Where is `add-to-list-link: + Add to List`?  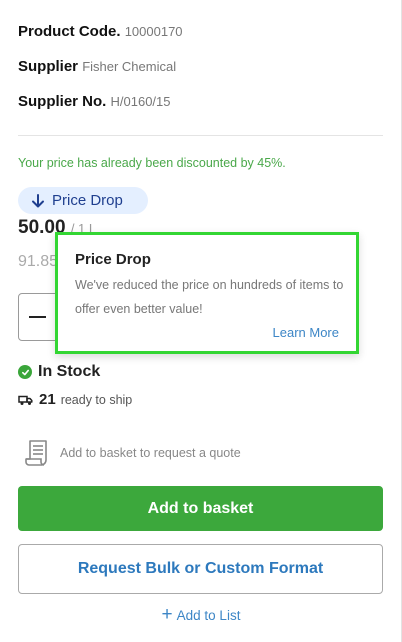 add-to-list-link: + Add to List is located at coordinates (201, 614).